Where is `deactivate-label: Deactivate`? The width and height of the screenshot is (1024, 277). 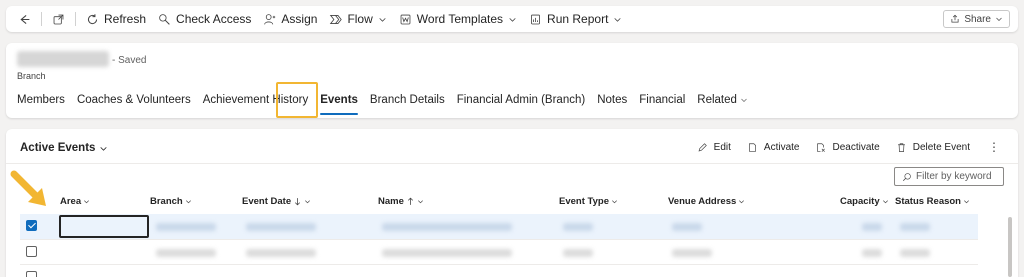 deactivate-label: Deactivate is located at coordinates (856, 147).